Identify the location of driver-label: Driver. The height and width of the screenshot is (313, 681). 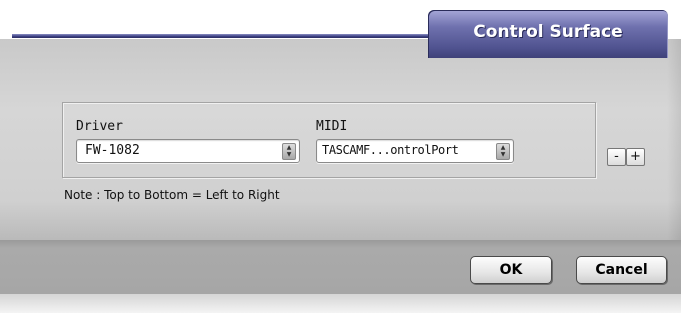
(99, 126).